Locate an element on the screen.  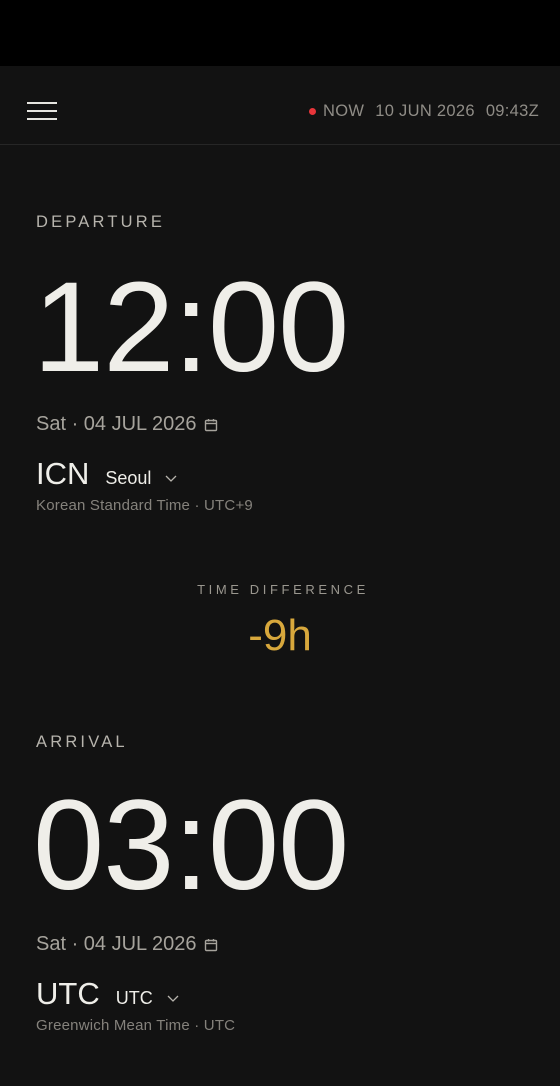
arrival-time: 03:00 is located at coordinates (191, 846).